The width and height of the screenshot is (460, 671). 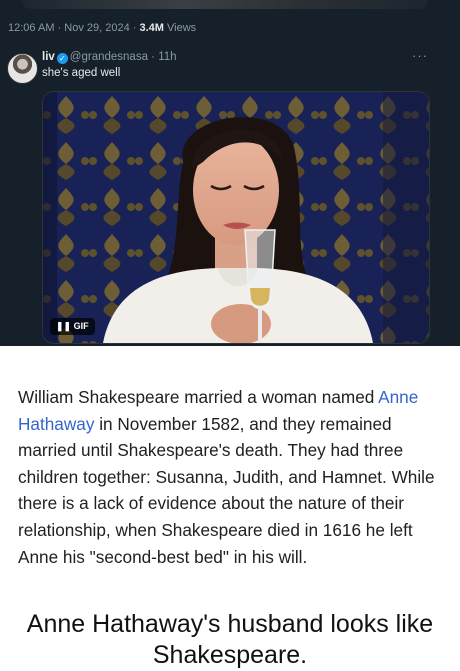 What do you see at coordinates (48, 57) in the screenshot?
I see `author-name: liv` at bounding box center [48, 57].